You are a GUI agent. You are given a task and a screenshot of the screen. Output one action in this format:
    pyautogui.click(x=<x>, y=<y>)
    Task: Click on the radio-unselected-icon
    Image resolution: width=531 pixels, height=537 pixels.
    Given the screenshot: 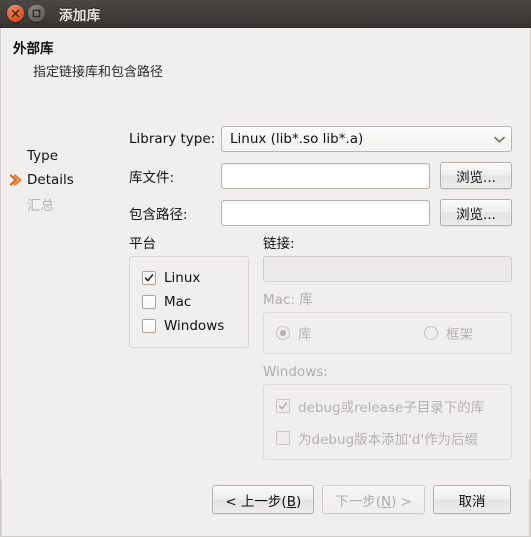 What is the action you would take?
    pyautogui.click(x=431, y=333)
    